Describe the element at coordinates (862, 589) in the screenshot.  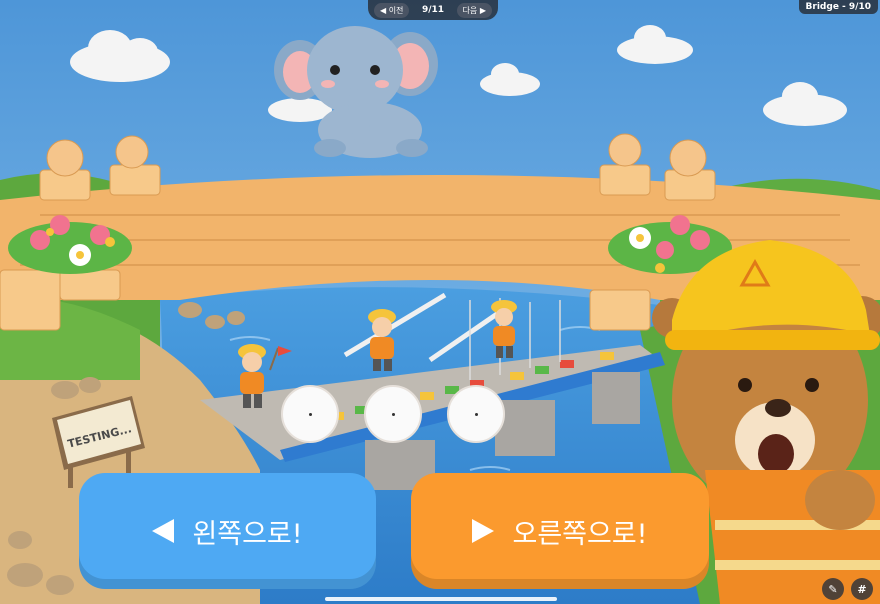
I see `hash-button: #` at that location.